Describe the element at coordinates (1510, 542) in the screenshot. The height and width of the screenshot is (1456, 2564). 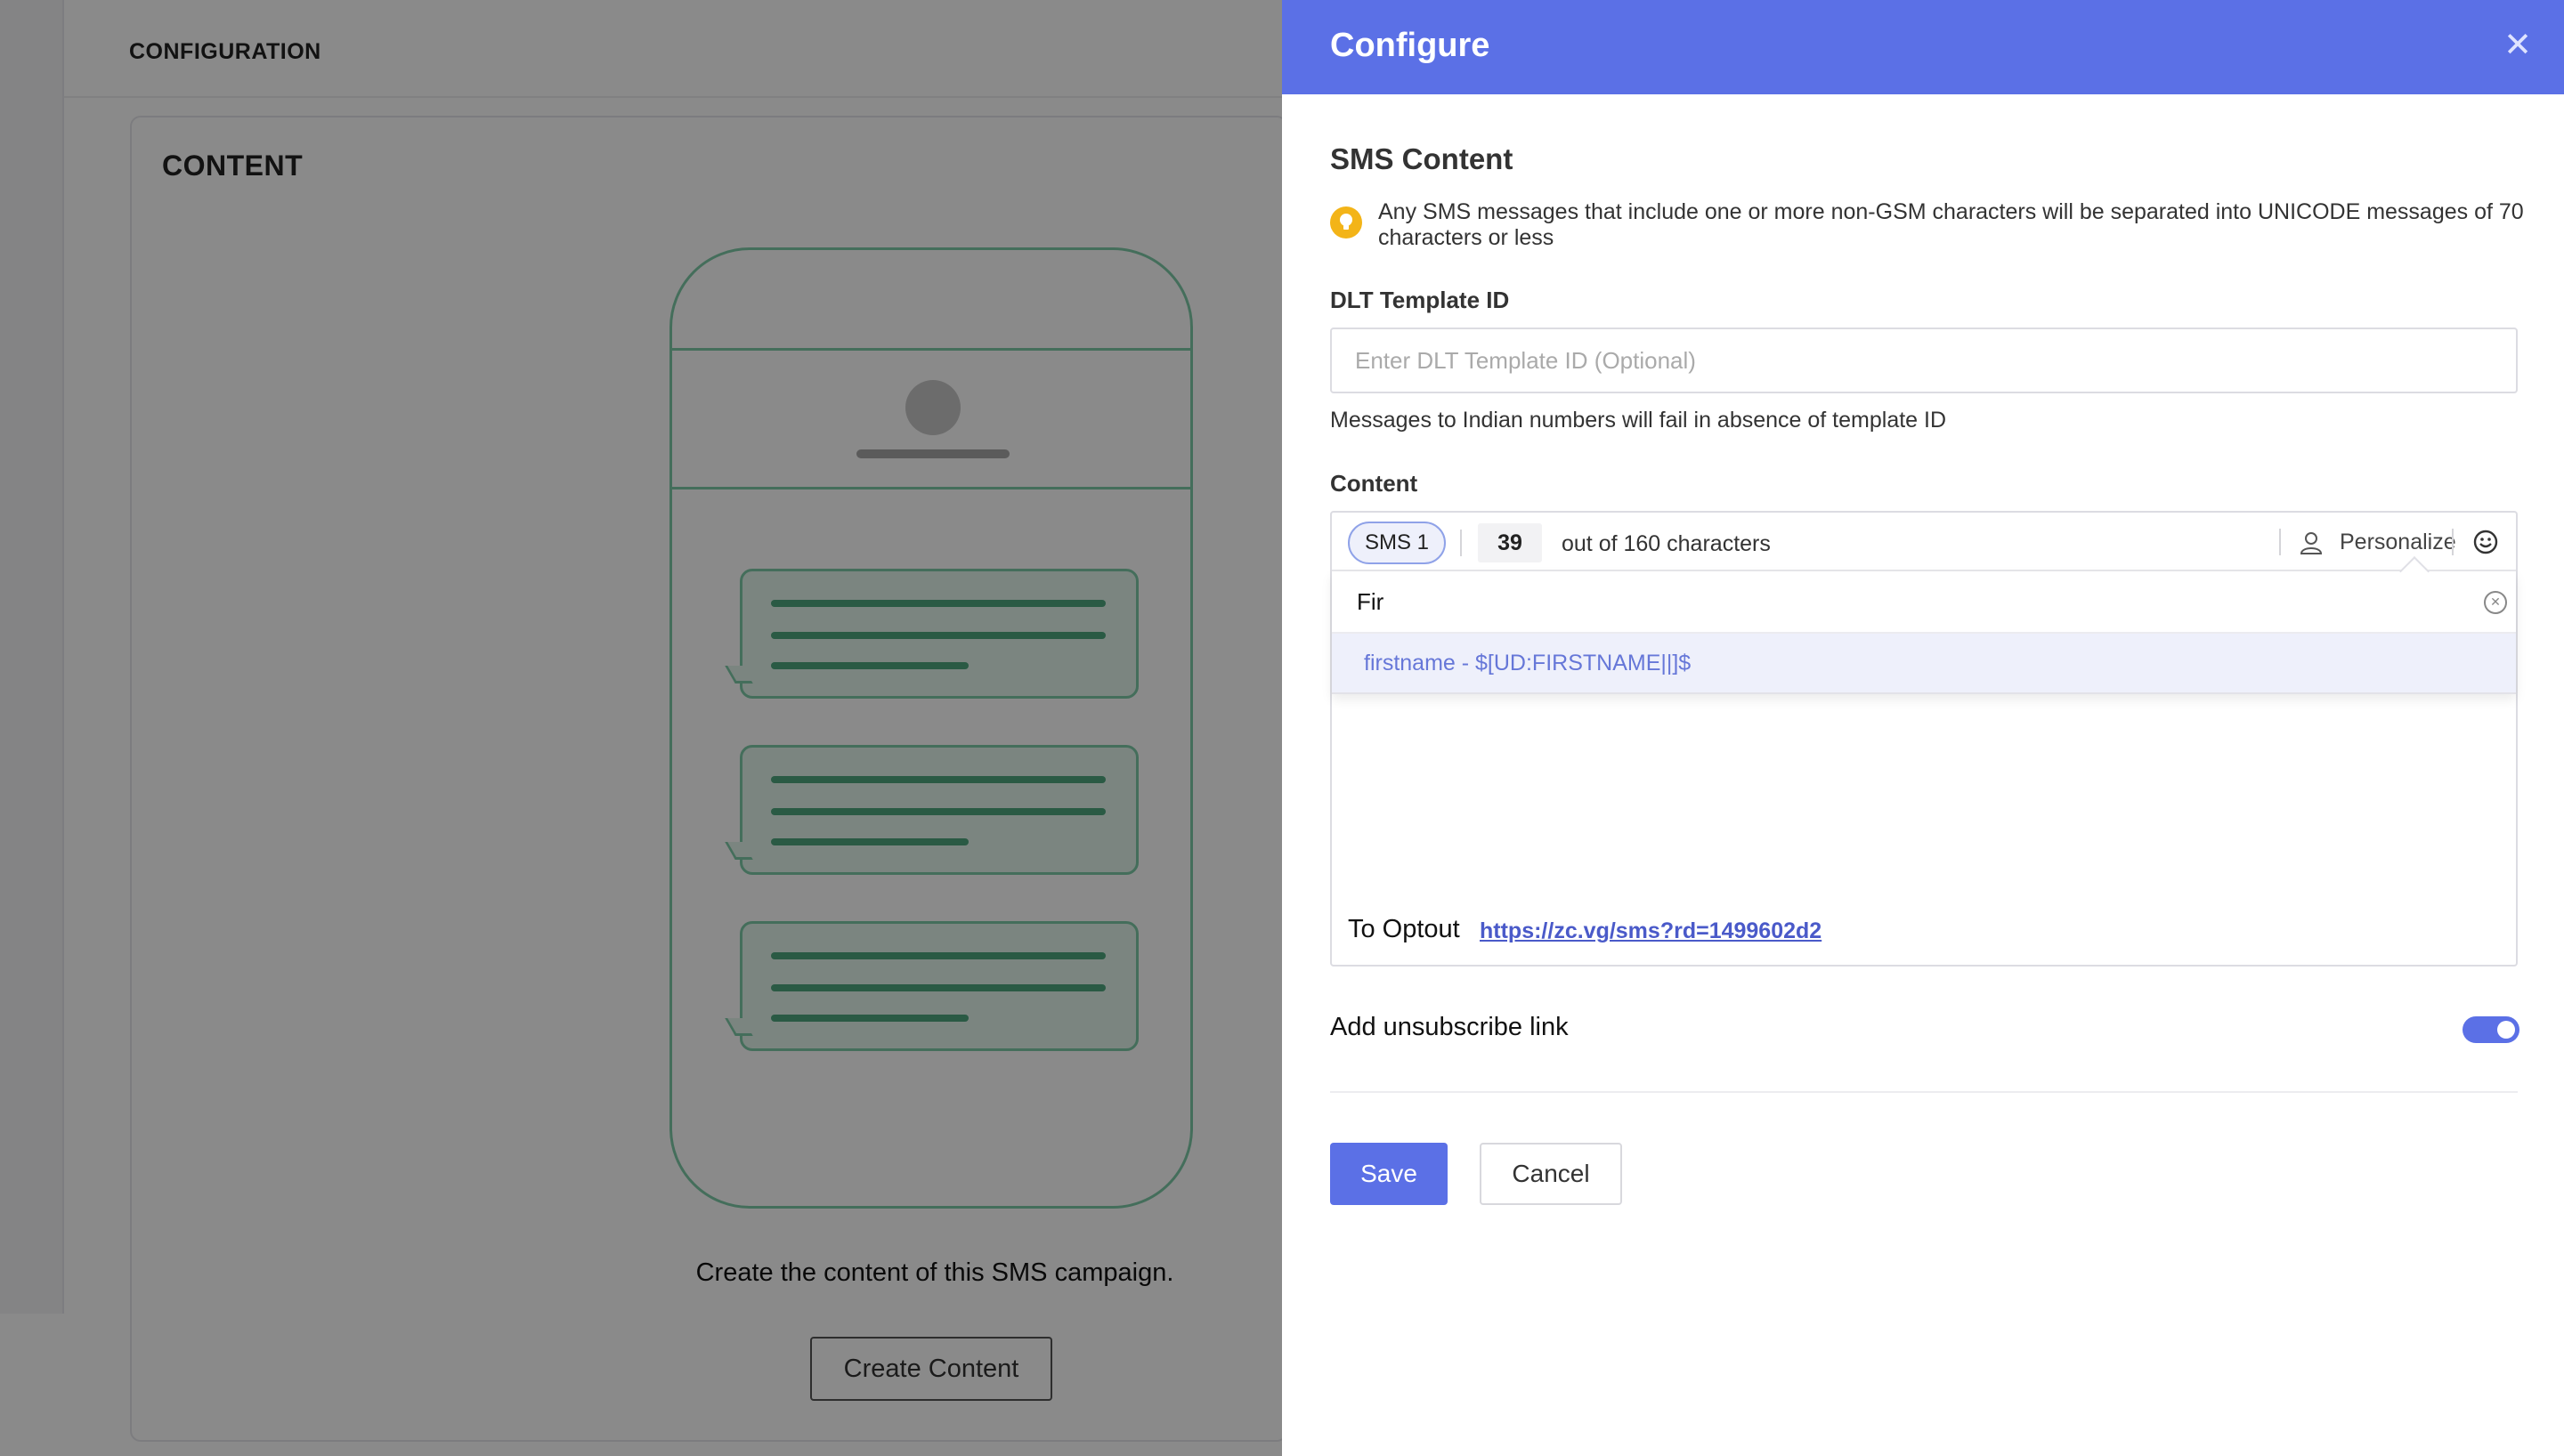
I see `character-count: 39` at that location.